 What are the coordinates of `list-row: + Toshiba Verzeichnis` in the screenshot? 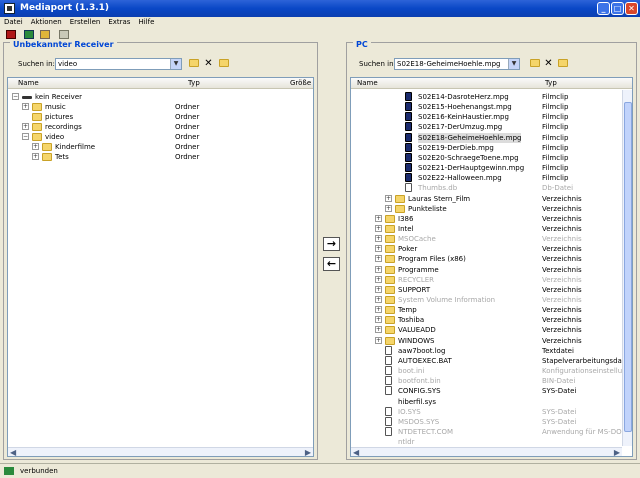 It's located at (491, 320).